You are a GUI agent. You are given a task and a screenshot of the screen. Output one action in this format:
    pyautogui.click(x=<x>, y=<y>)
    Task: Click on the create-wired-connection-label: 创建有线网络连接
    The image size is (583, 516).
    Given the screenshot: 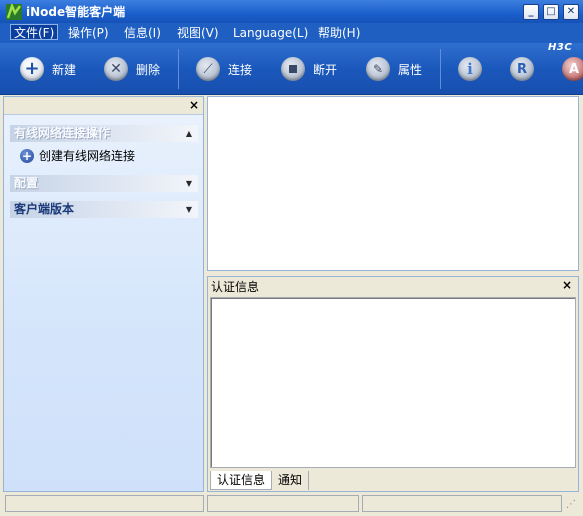 What is the action you would take?
    pyautogui.click(x=87, y=156)
    